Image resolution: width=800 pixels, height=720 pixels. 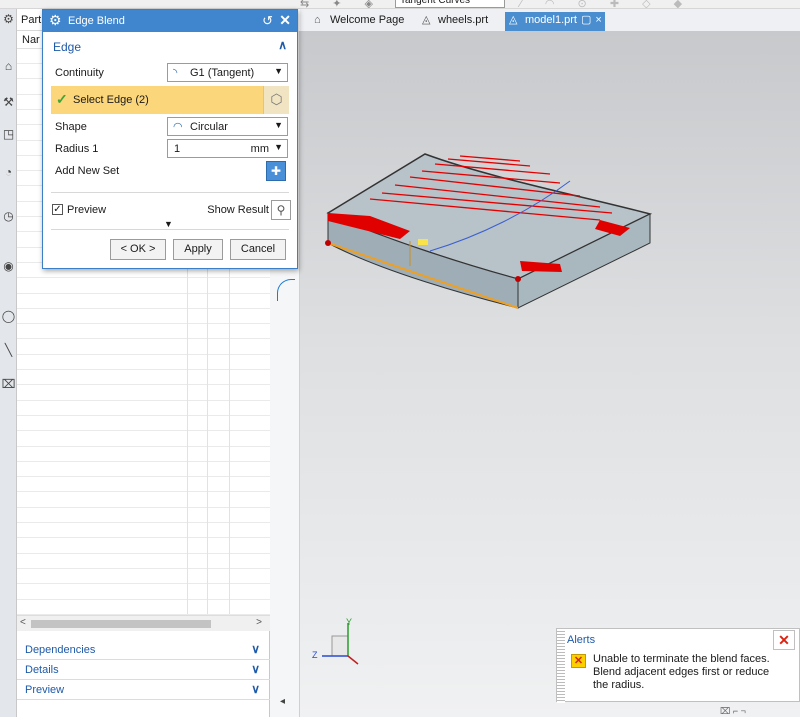 I want to click on close-icon: ×, so click(x=598, y=20).